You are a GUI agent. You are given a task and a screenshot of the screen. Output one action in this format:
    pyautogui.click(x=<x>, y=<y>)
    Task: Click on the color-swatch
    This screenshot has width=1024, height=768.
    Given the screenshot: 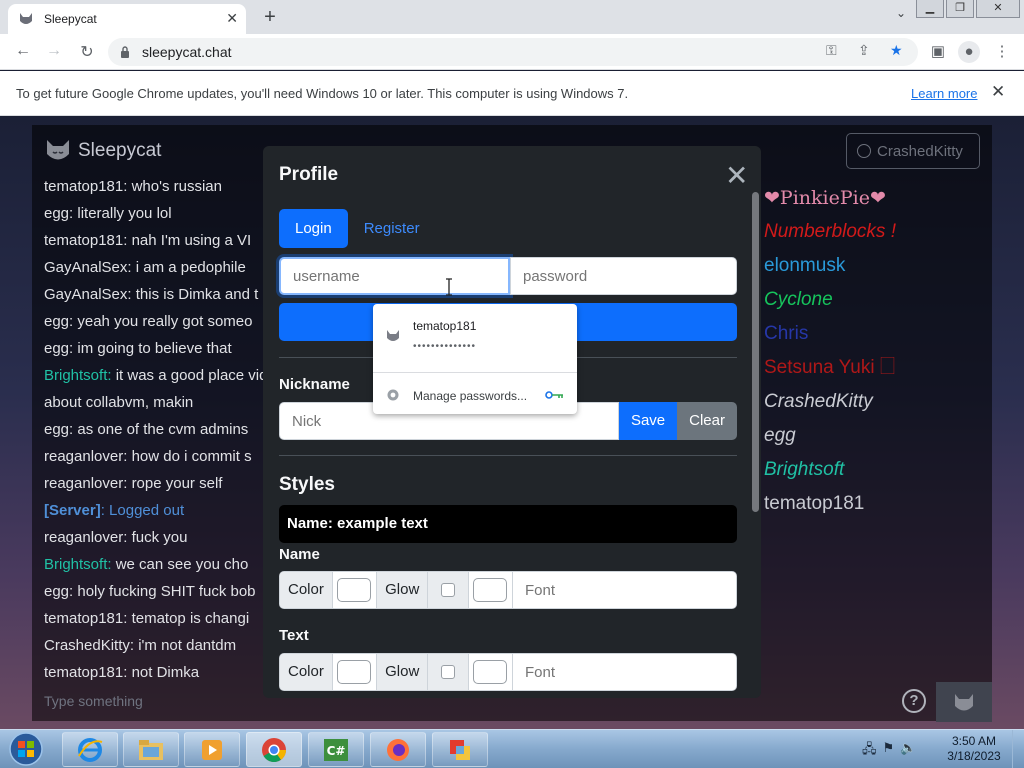 What is the action you would take?
    pyautogui.click(x=490, y=672)
    